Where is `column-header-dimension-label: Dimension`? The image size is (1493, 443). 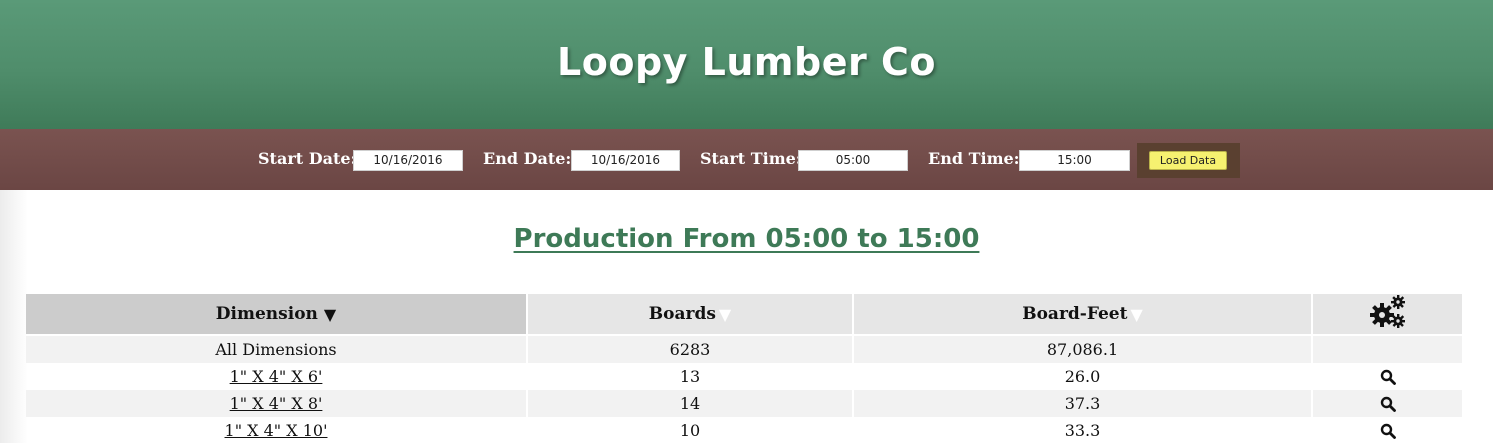 column-header-dimension-label: Dimension is located at coordinates (266, 314).